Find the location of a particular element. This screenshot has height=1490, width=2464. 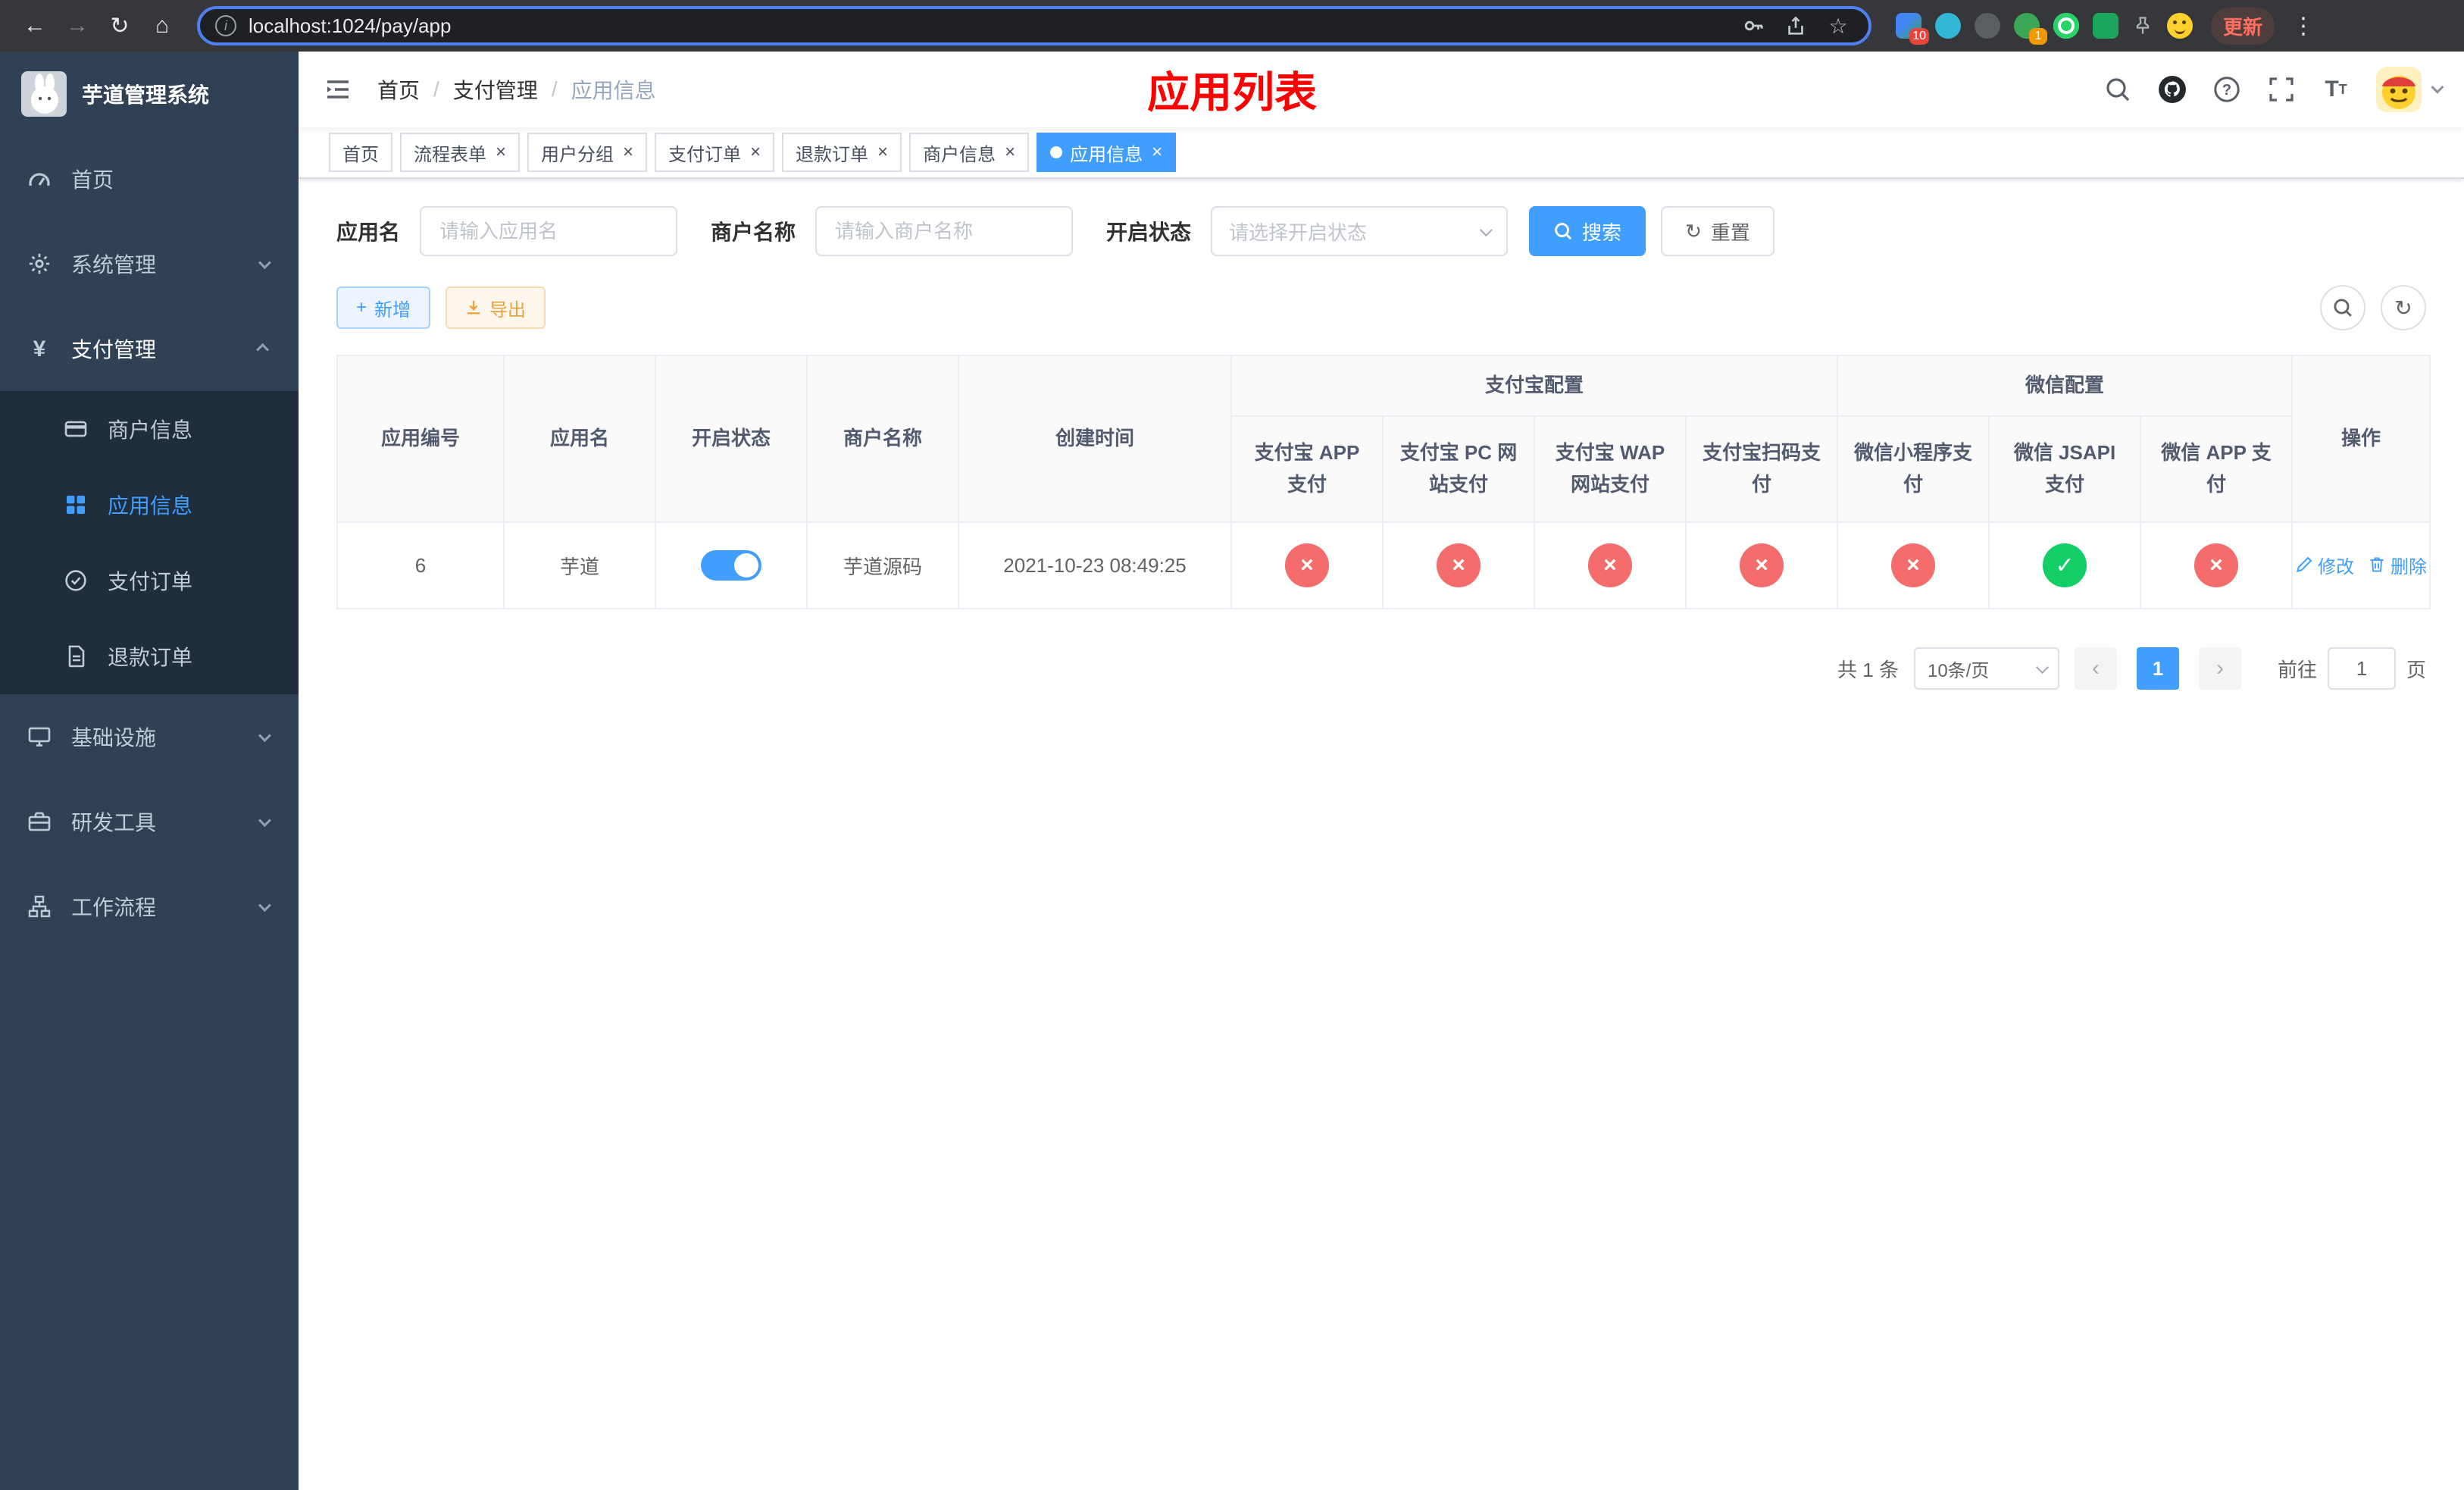

page-size-select: 10条/页 is located at coordinates (1986, 669).